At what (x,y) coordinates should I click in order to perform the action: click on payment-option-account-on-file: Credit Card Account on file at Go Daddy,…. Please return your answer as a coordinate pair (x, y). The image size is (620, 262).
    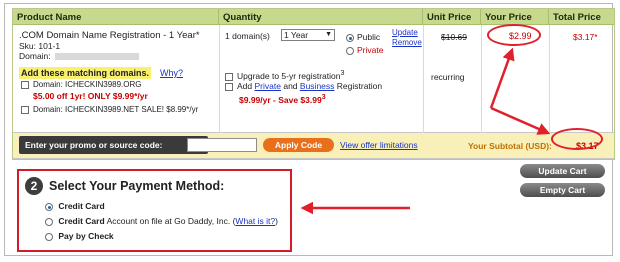
    Looking at the image, I should click on (161, 221).